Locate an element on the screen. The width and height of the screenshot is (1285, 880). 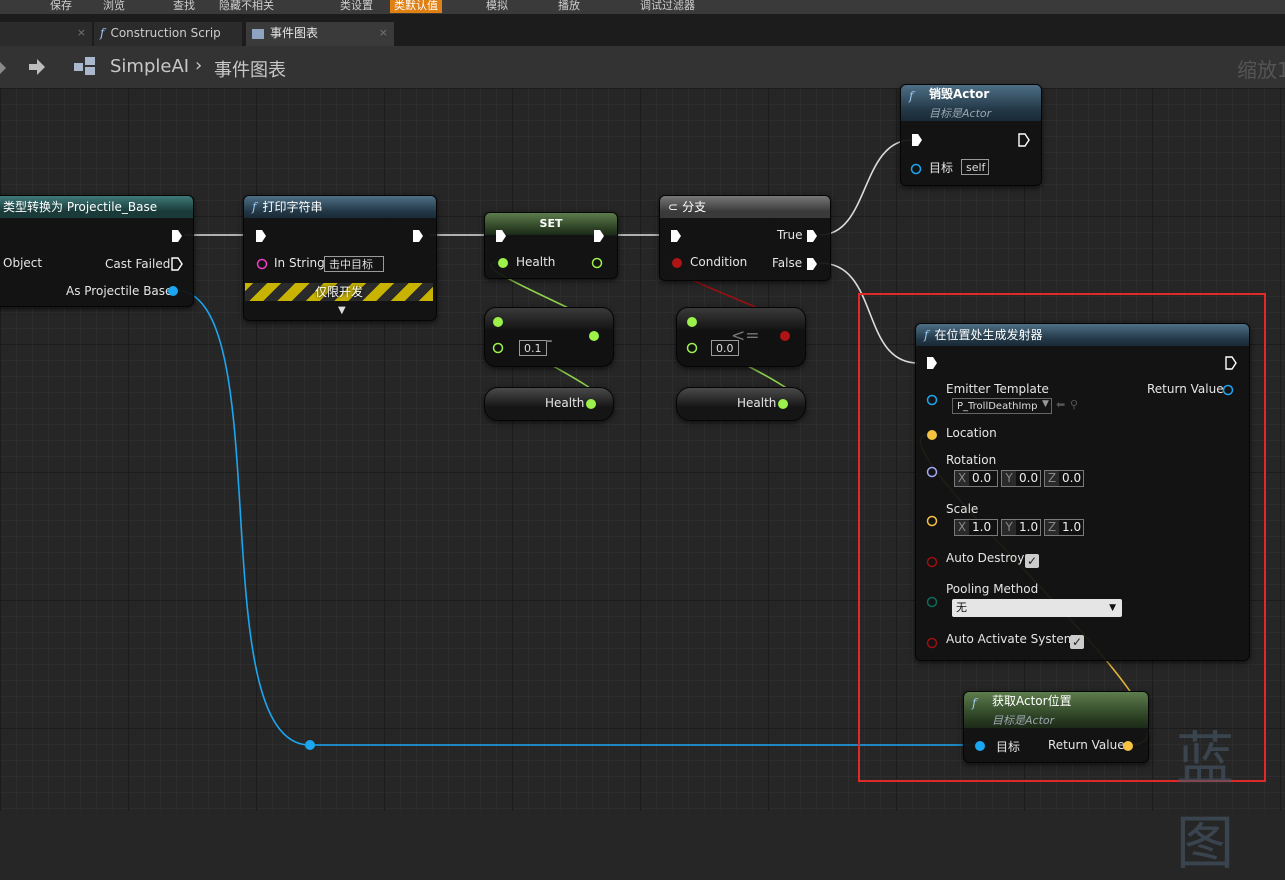
bool-pin-icon is located at coordinates (678, 263).